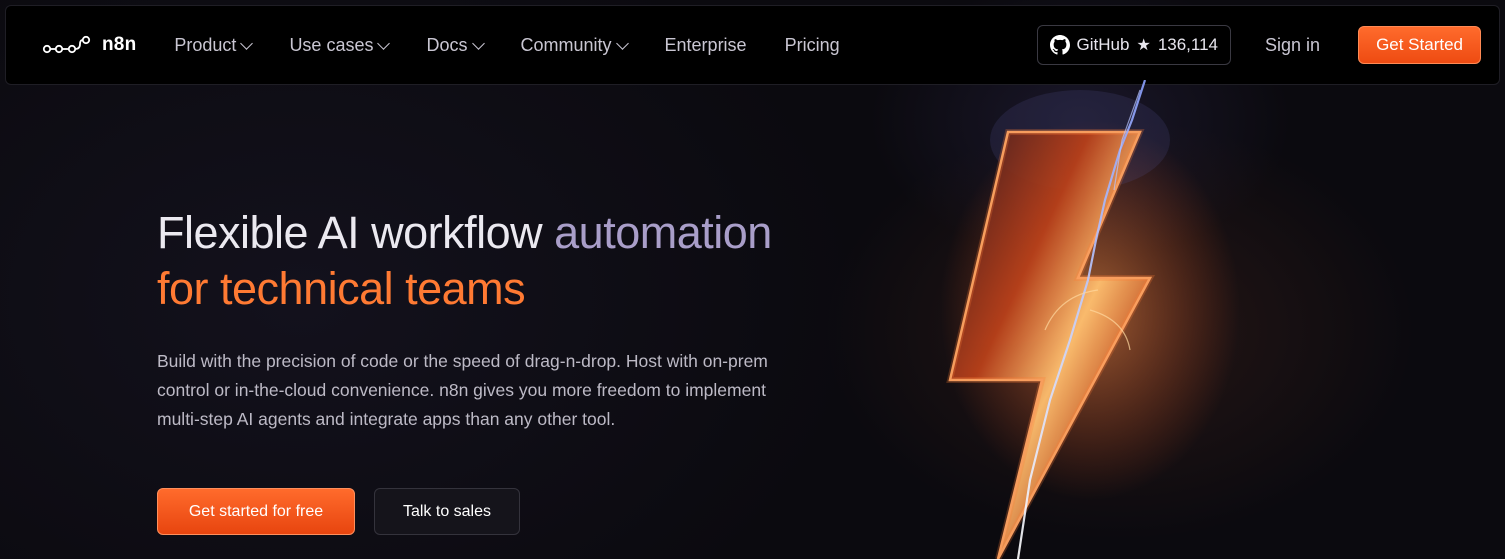  I want to click on nav-item-label: Pricing, so click(812, 44).